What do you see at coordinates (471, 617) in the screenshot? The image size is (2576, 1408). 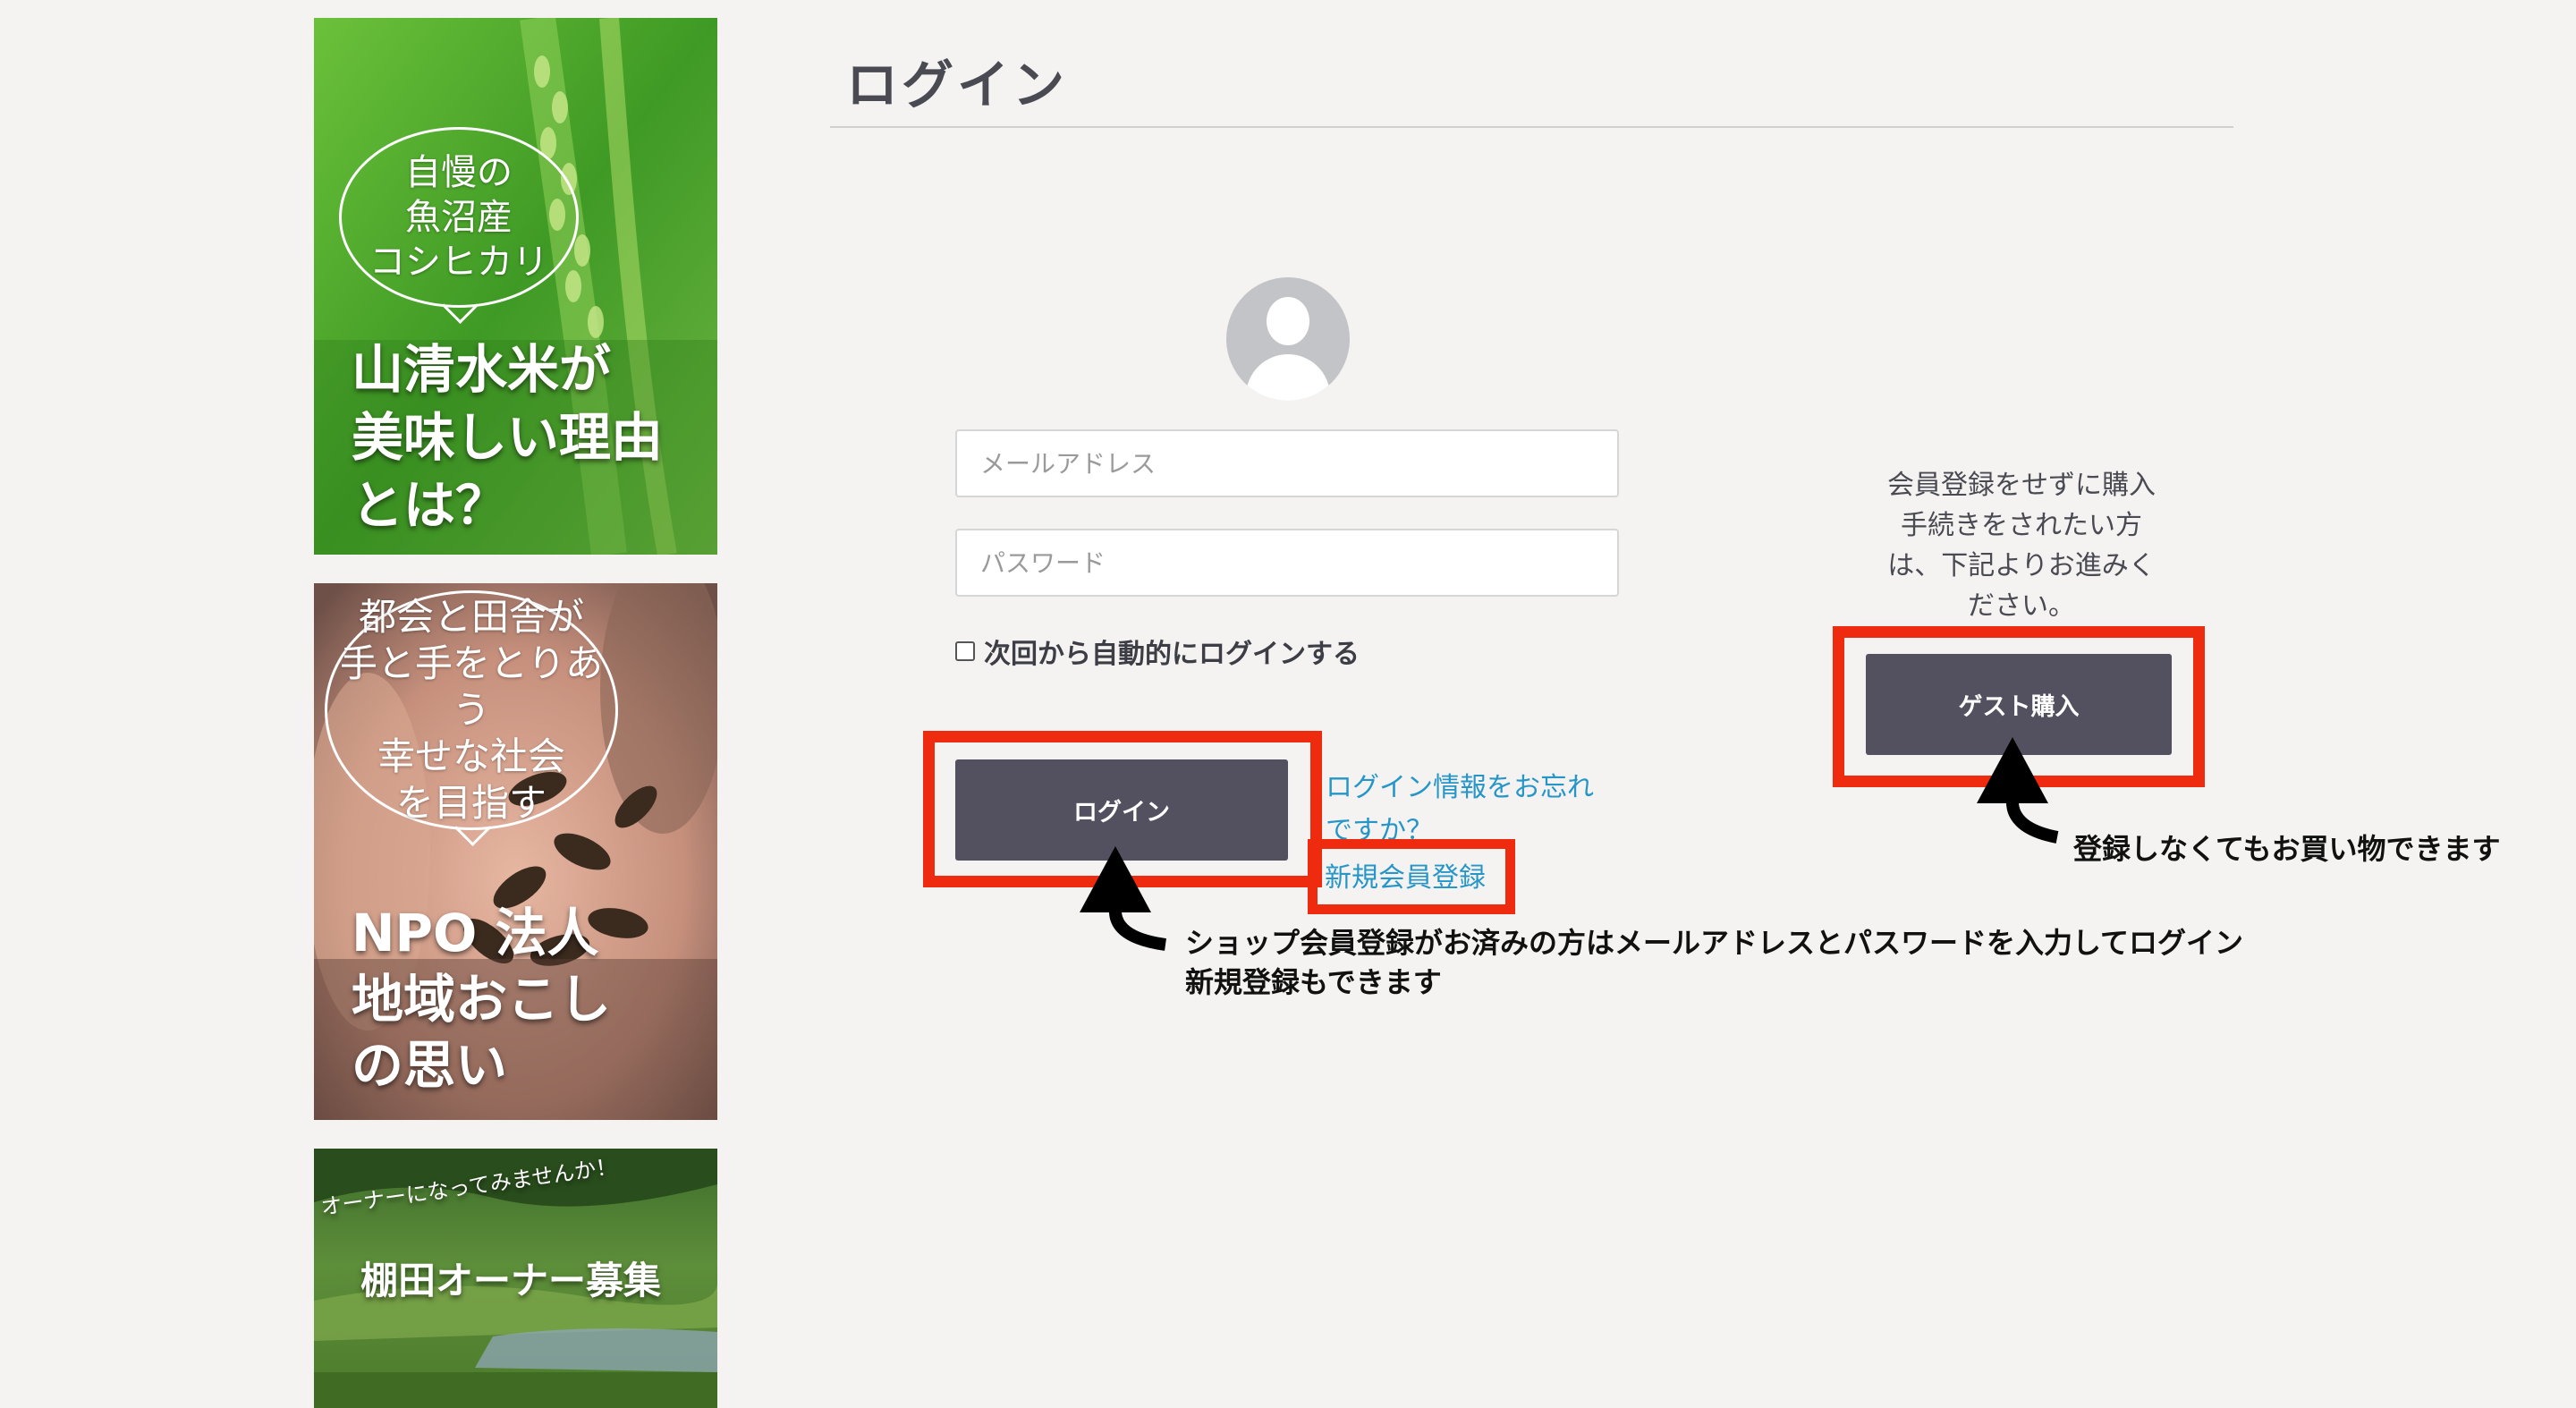 I see `bubble-line: 都会と田舎が` at bounding box center [471, 617].